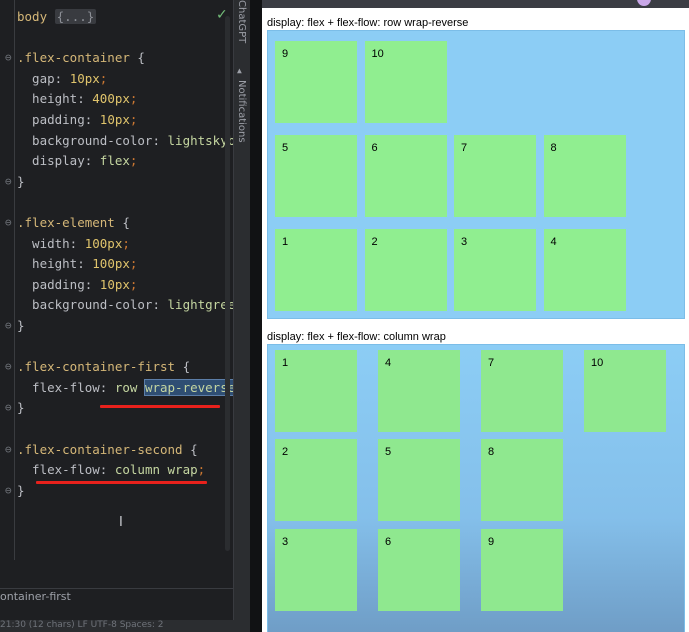 This screenshot has width=689, height=632. I want to click on code-token: wrap-reverse, so click(188, 387).